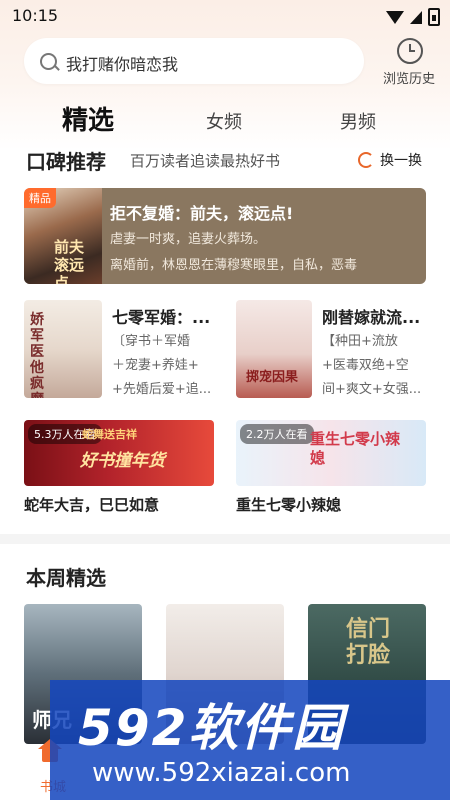  I want to click on promo-banner: 2.2万人在看 重生七零小辣媳, so click(331, 453).